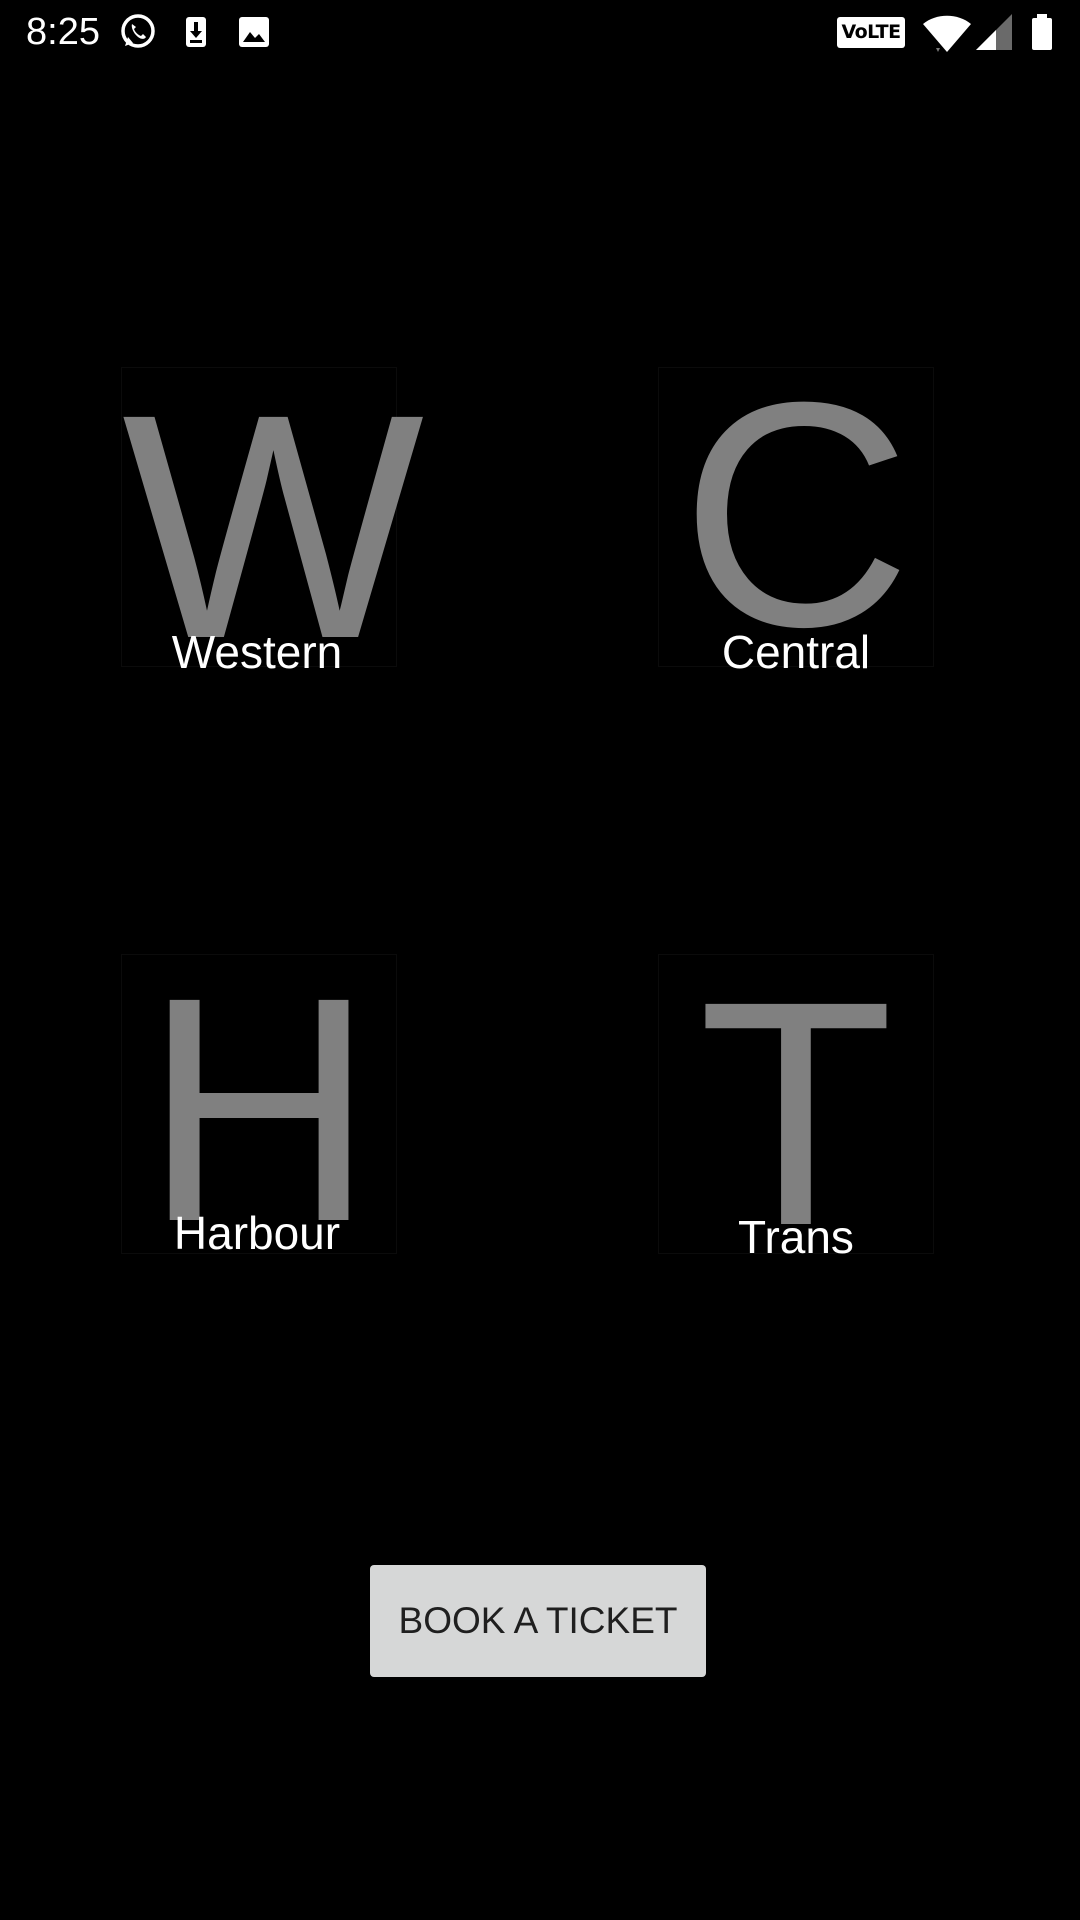  Describe the element at coordinates (796, 1113) in the screenshot. I see `line-tile-trans: T Trans` at that location.